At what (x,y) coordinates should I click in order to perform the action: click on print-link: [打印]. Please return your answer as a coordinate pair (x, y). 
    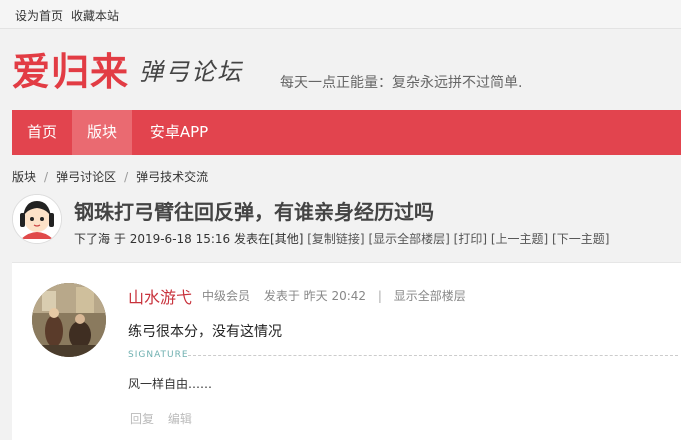
    Looking at the image, I should click on (470, 239).